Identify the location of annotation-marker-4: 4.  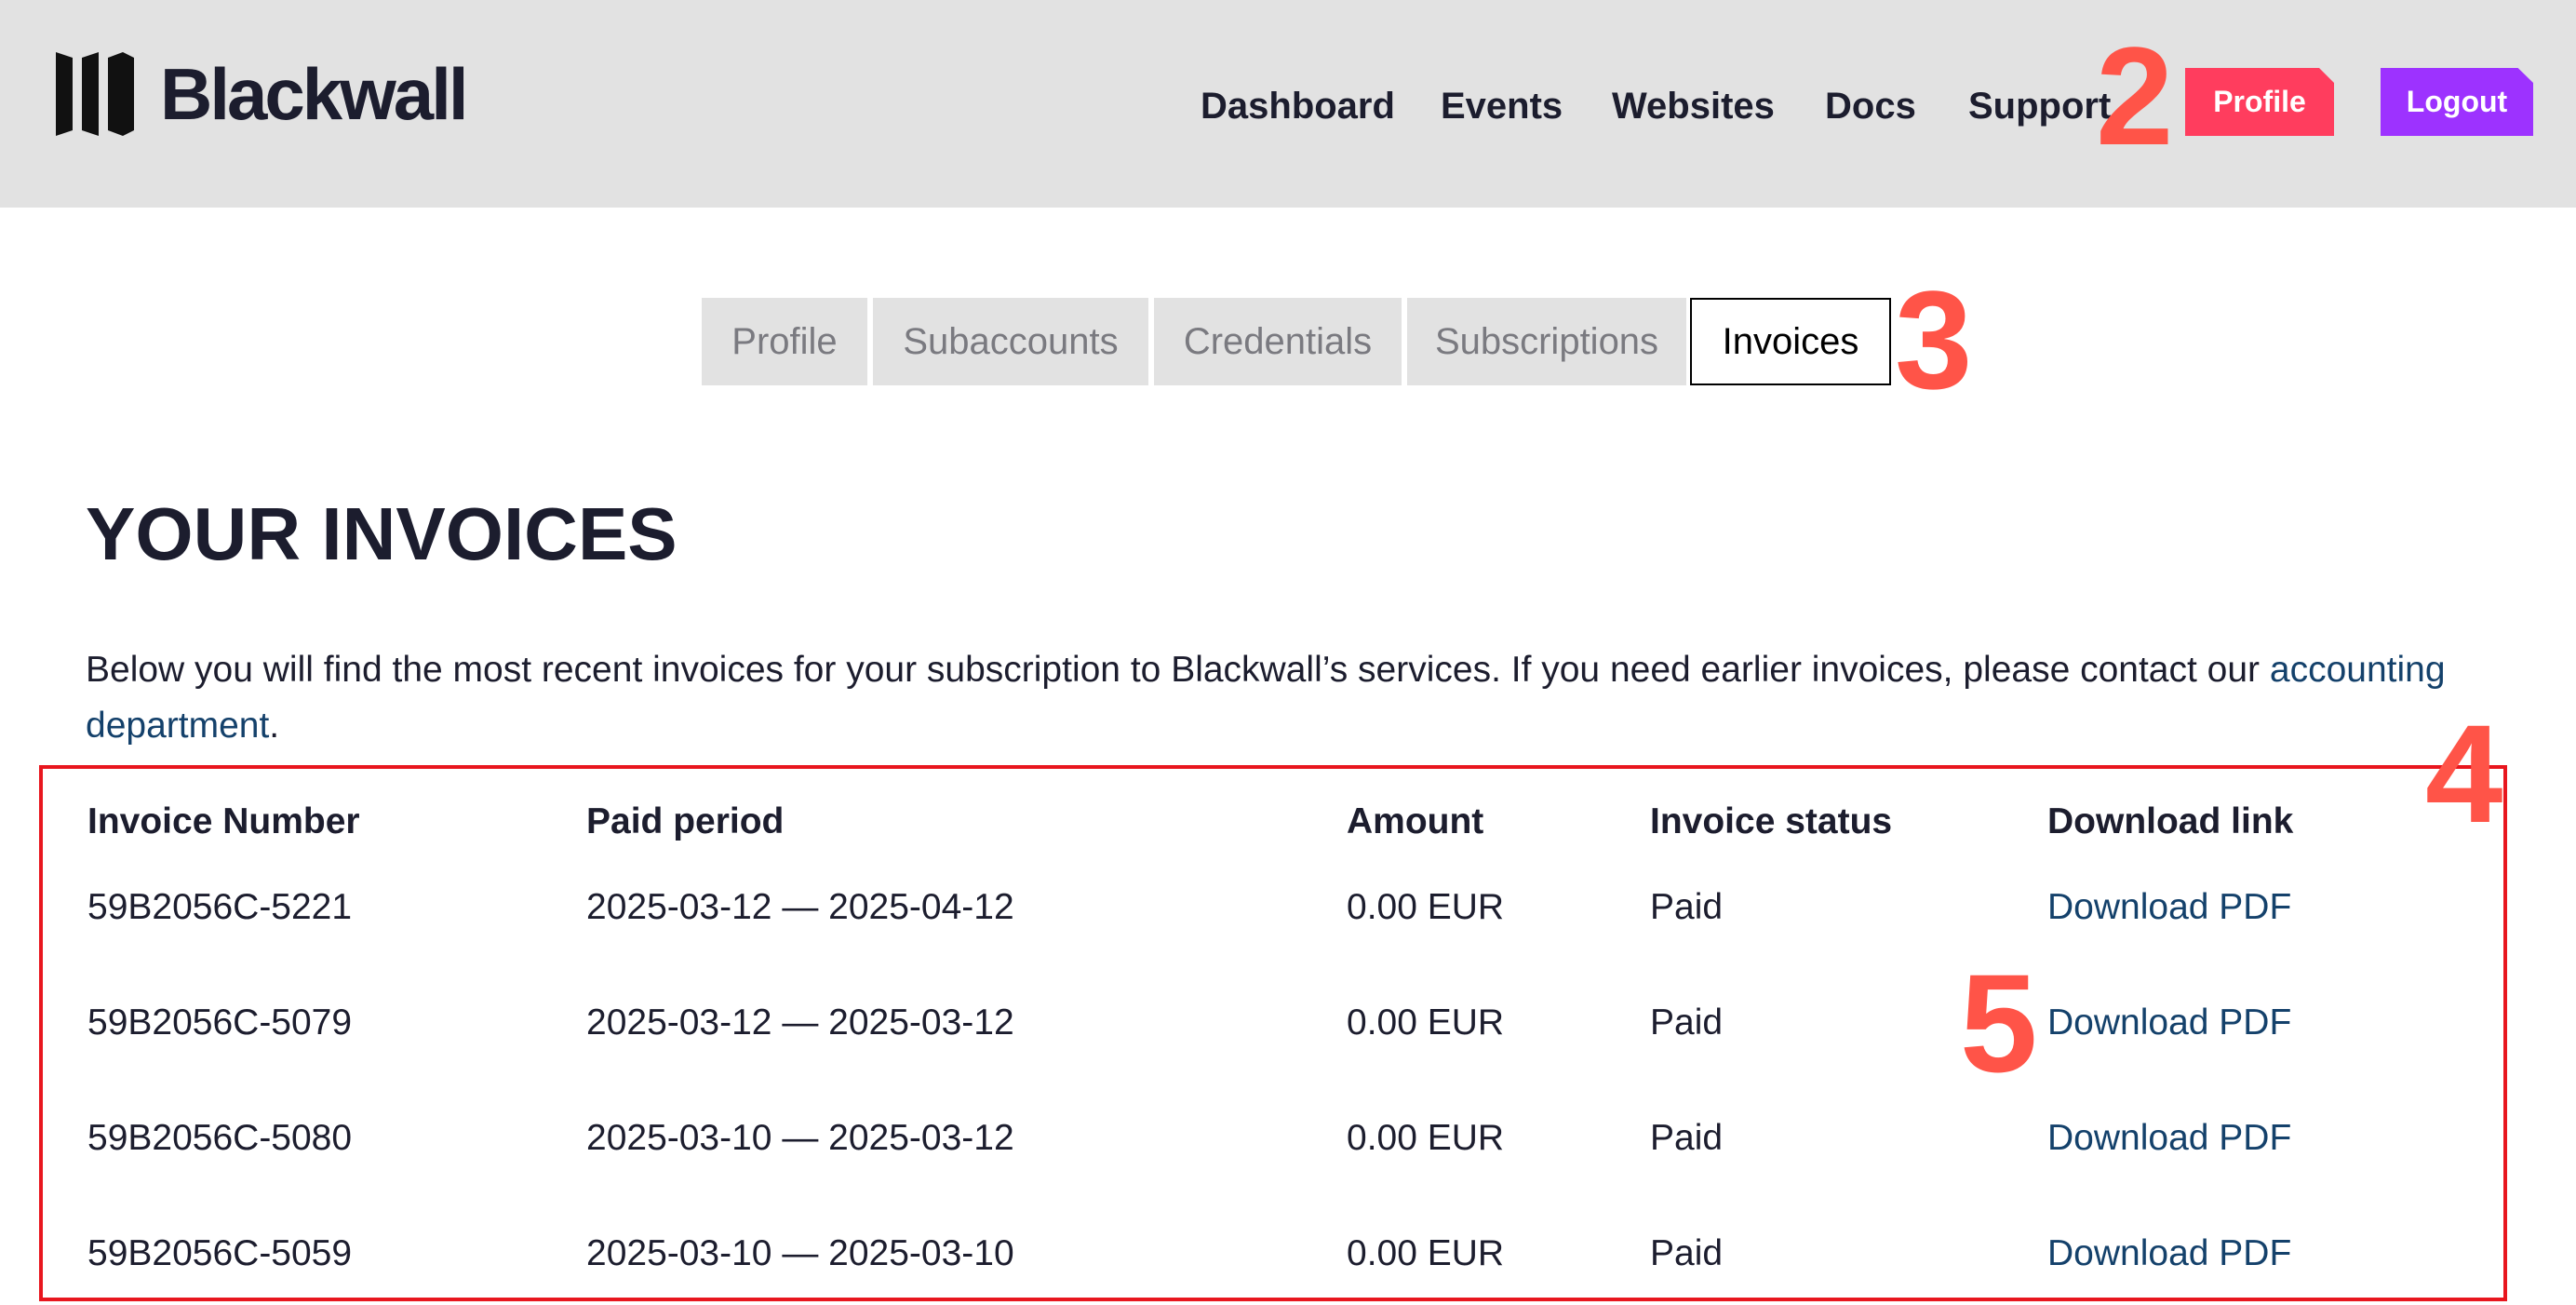
(2464, 773).